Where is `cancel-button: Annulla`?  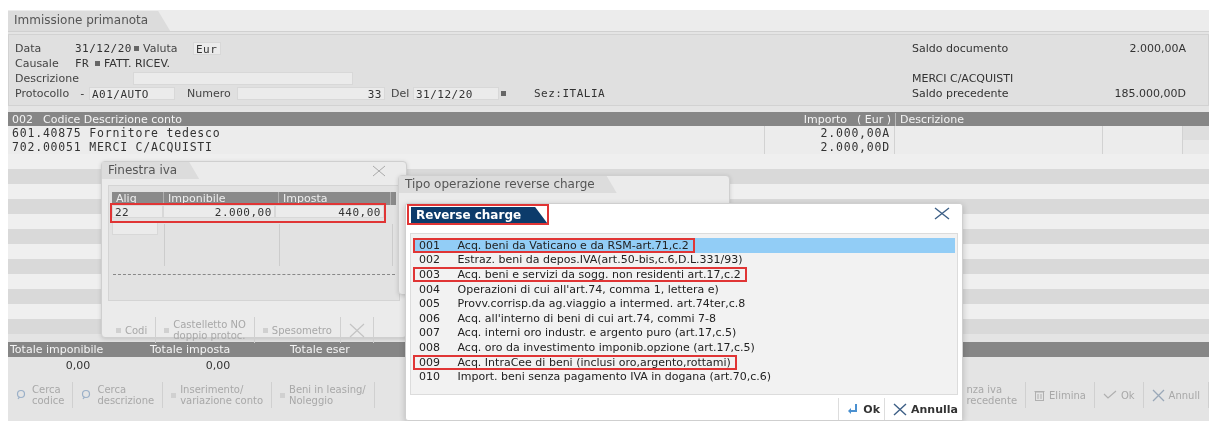
cancel-button: Annulla is located at coordinates (923, 409).